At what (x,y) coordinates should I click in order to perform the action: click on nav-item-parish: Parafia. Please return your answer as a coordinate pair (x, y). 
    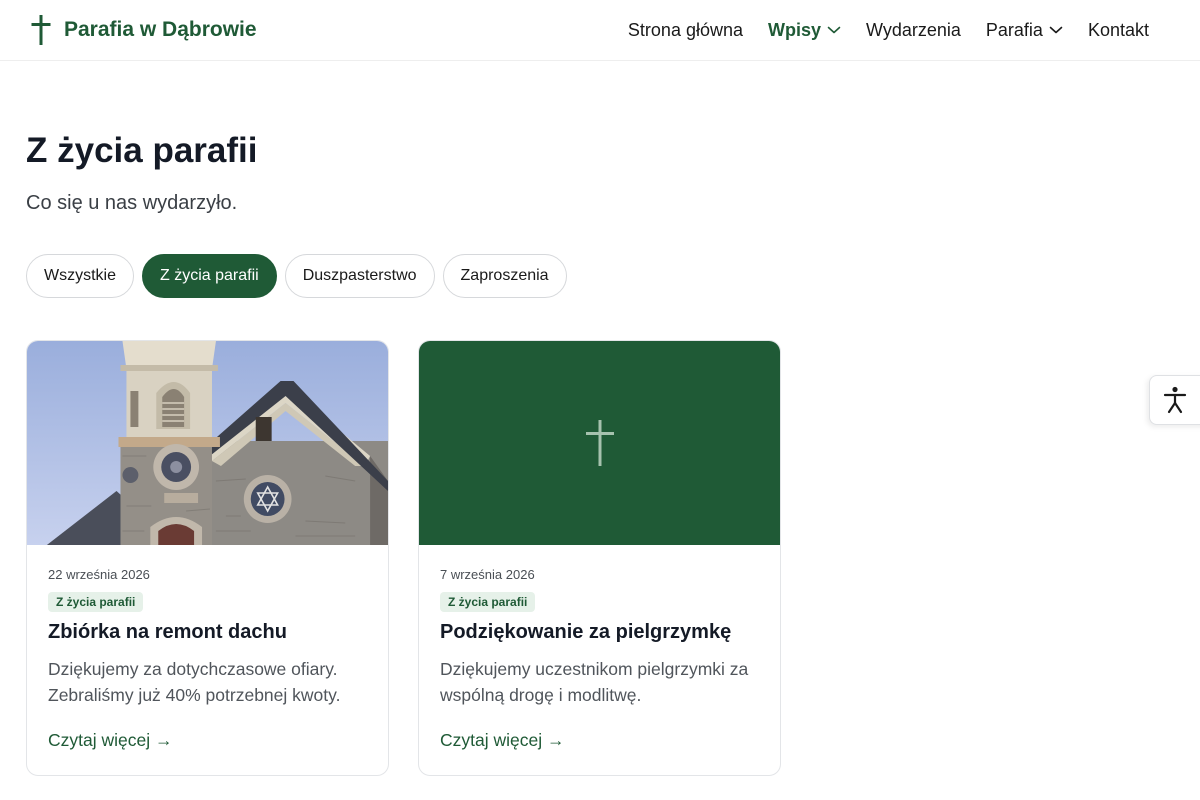
    Looking at the image, I should click on (1024, 30).